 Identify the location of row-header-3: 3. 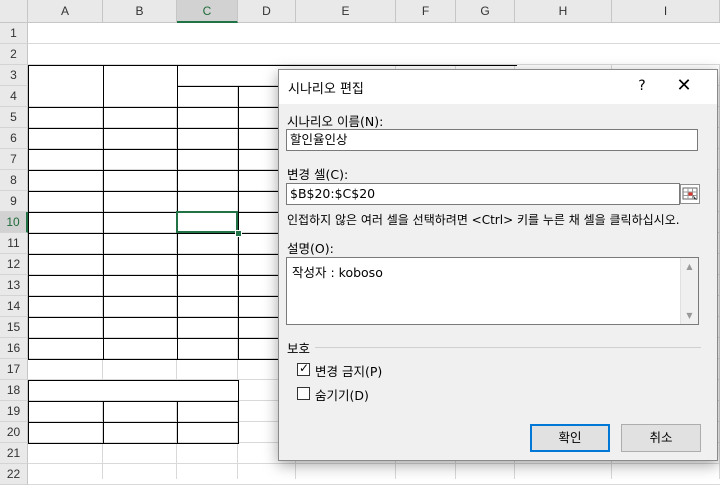
(14, 75).